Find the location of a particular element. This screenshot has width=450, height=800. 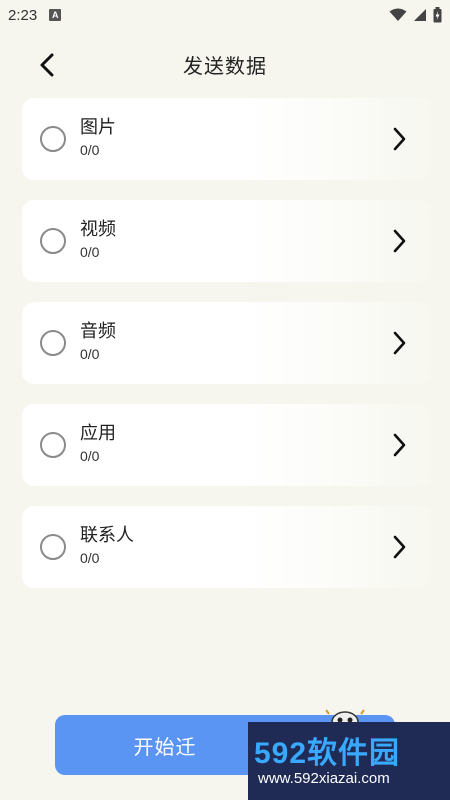

item-label: 视频 is located at coordinates (98, 229).